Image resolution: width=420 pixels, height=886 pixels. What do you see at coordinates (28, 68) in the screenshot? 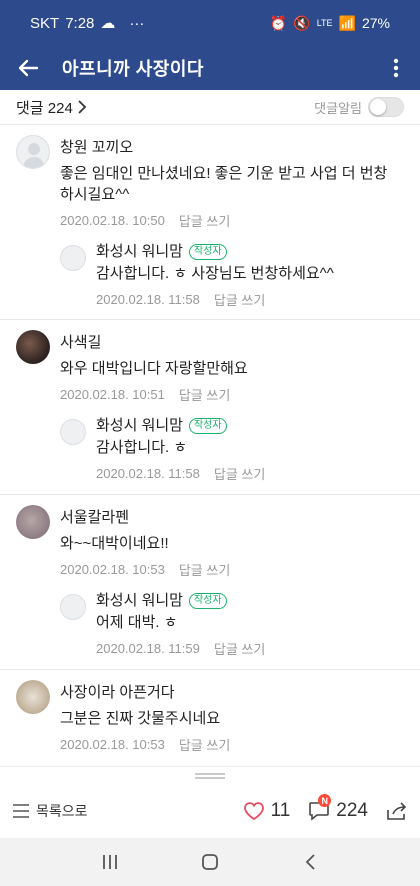
I see `back-arrow-icon` at bounding box center [28, 68].